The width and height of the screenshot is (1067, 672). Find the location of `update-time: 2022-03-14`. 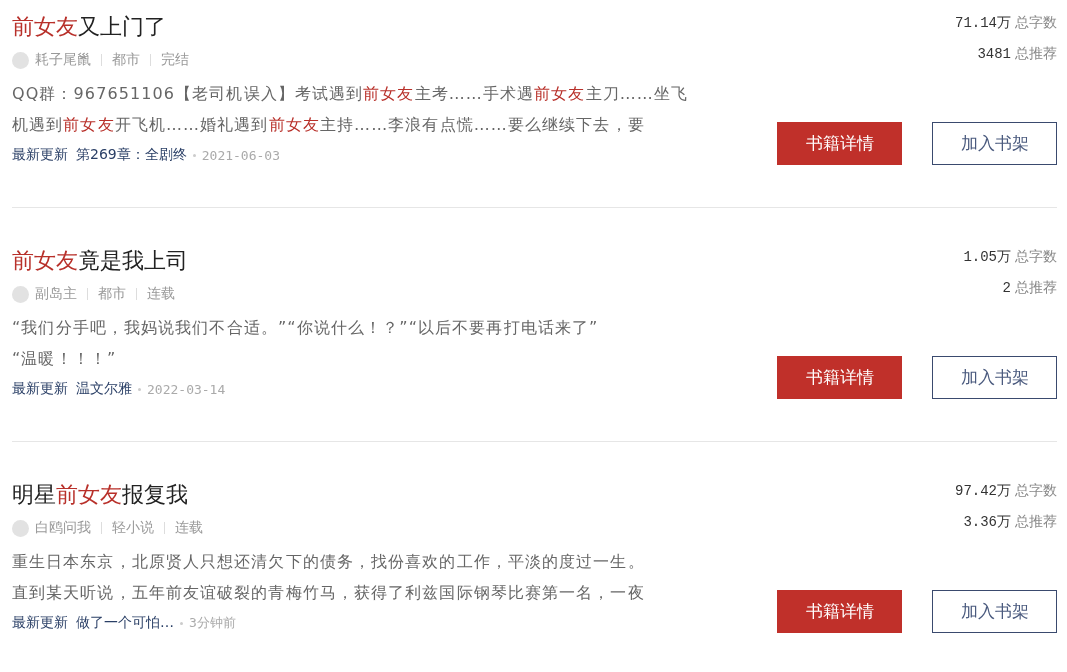

update-time: 2022-03-14 is located at coordinates (186, 389).